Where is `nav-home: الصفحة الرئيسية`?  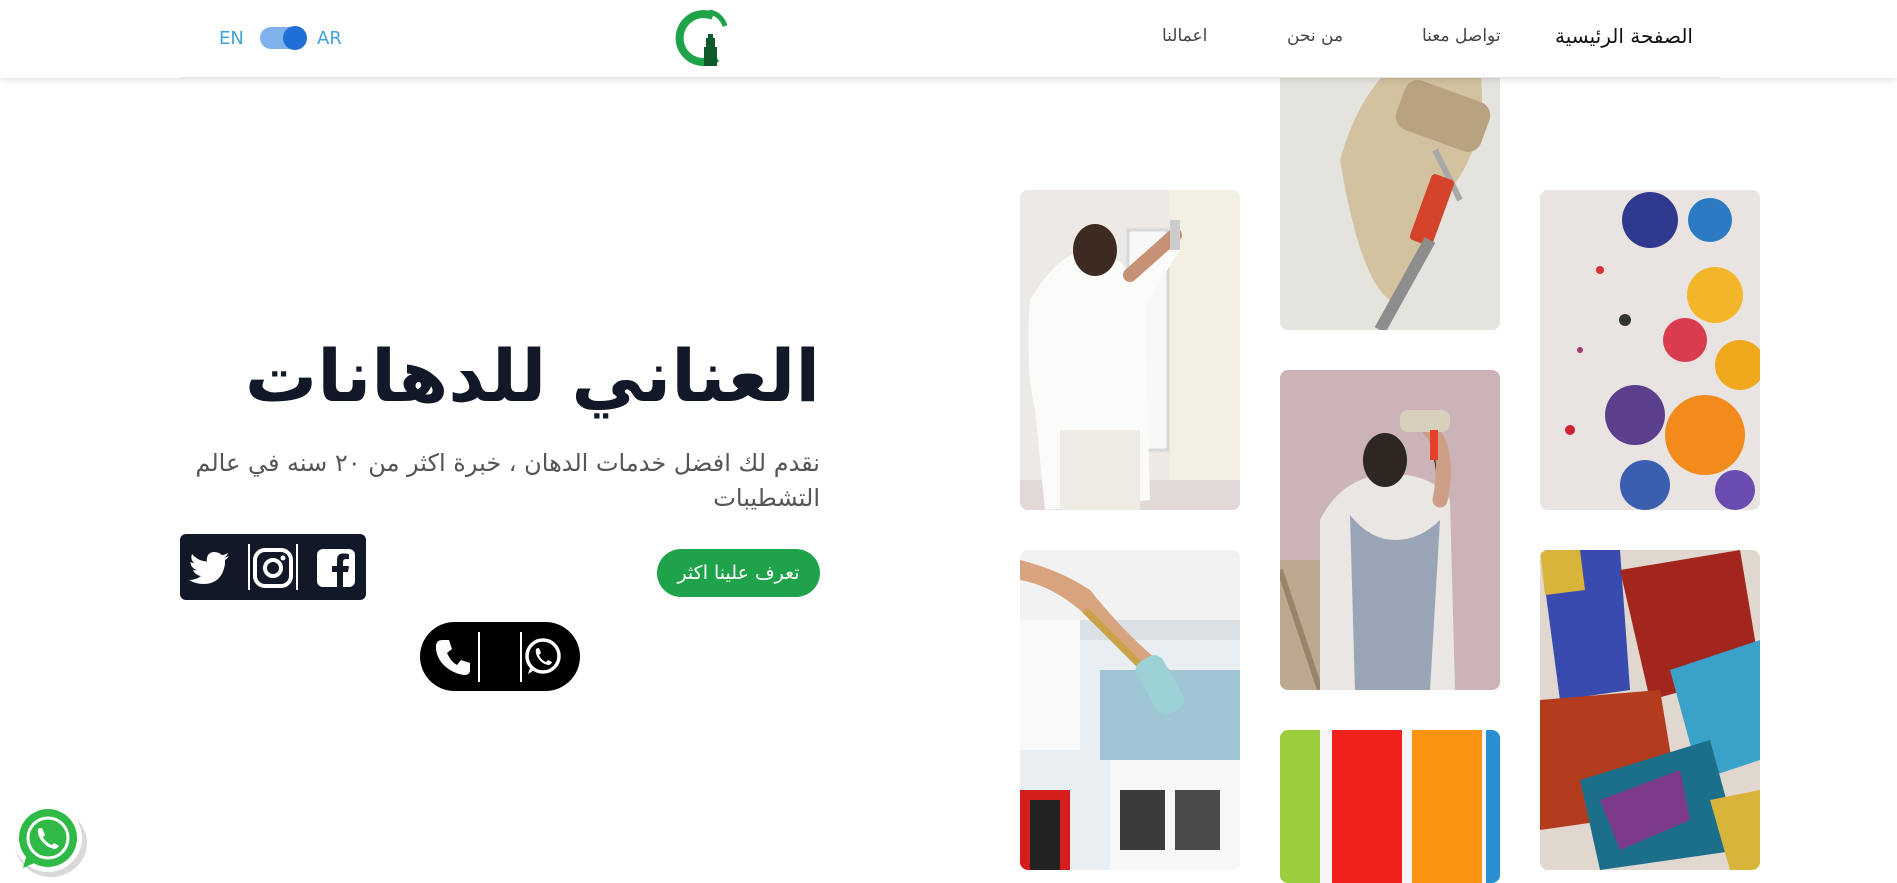 nav-home: الصفحة الرئيسية is located at coordinates (1624, 36).